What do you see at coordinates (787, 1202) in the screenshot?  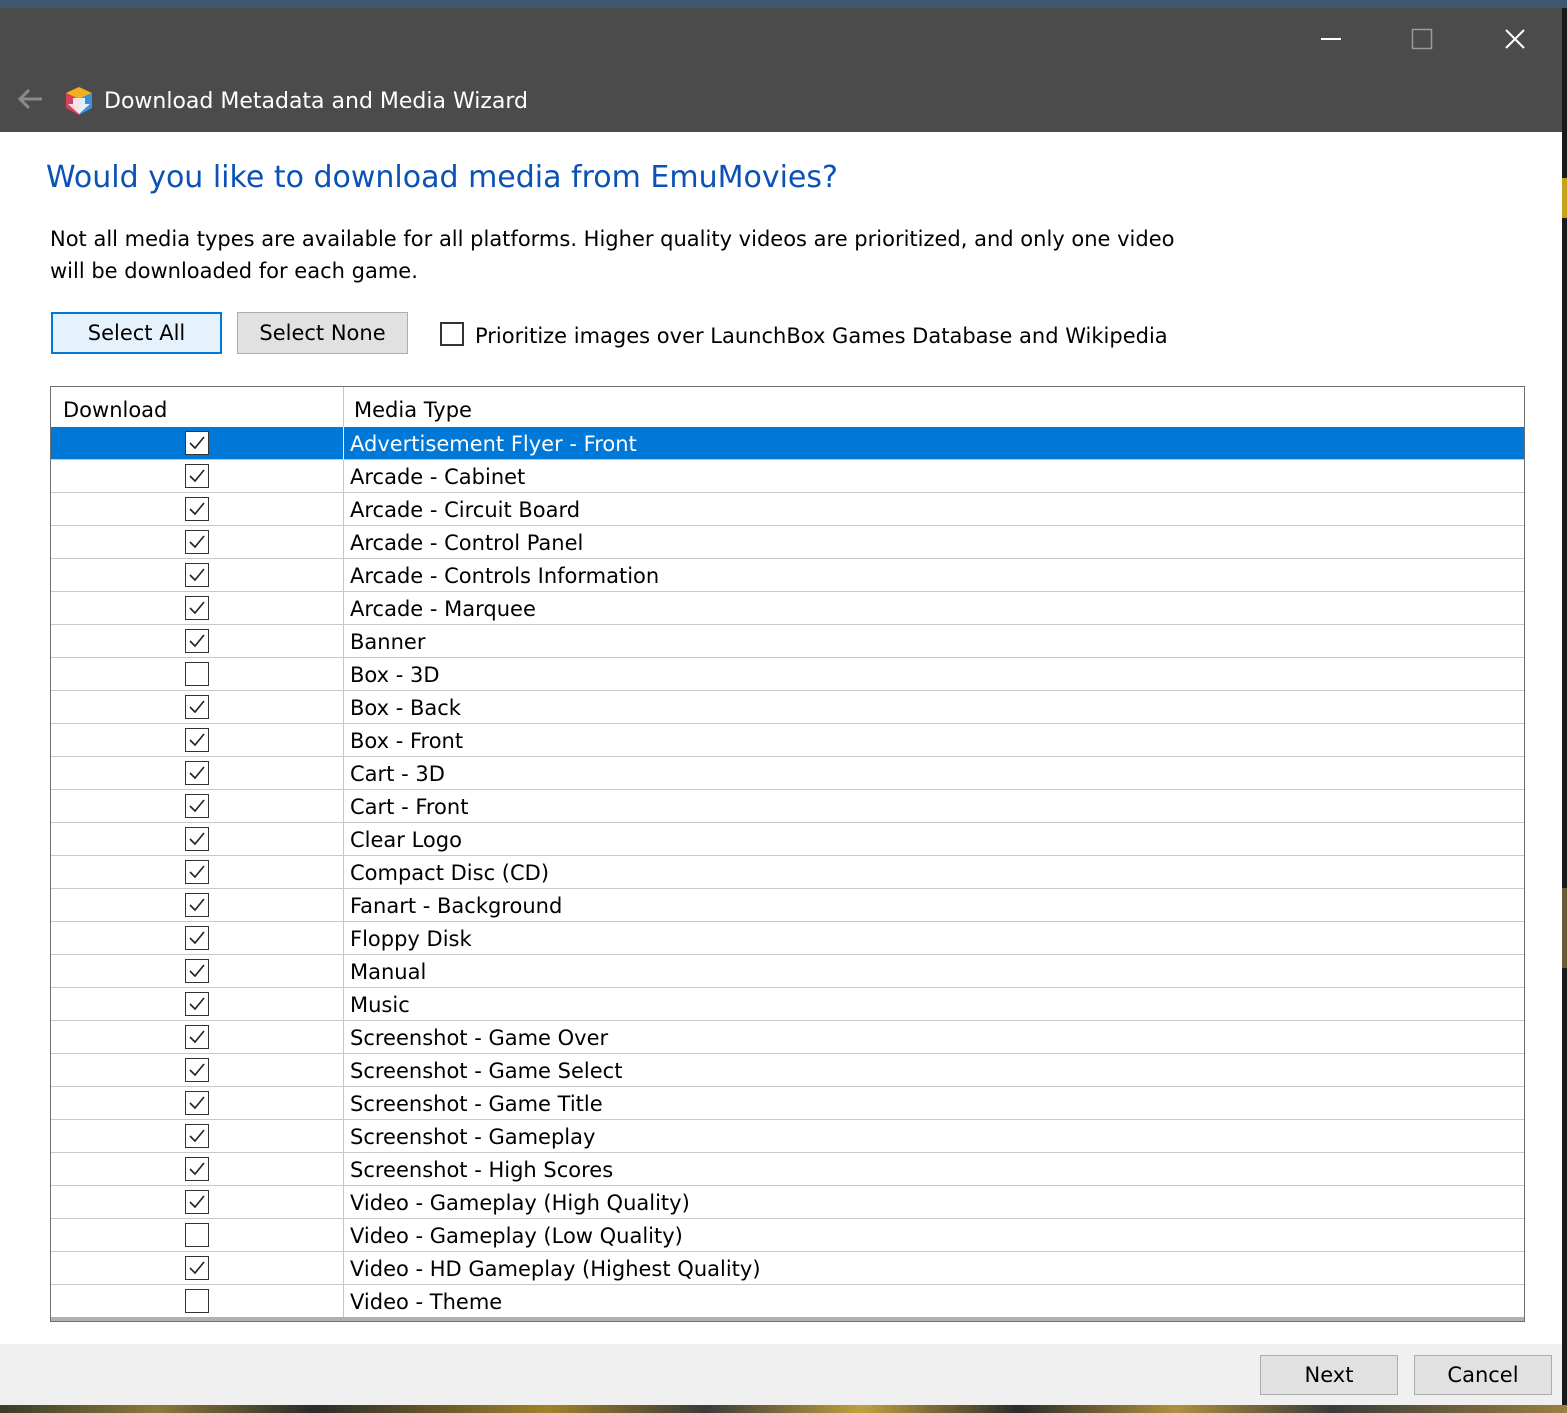 I see `table-row: Video - Gameplay (High Quality)` at bounding box center [787, 1202].